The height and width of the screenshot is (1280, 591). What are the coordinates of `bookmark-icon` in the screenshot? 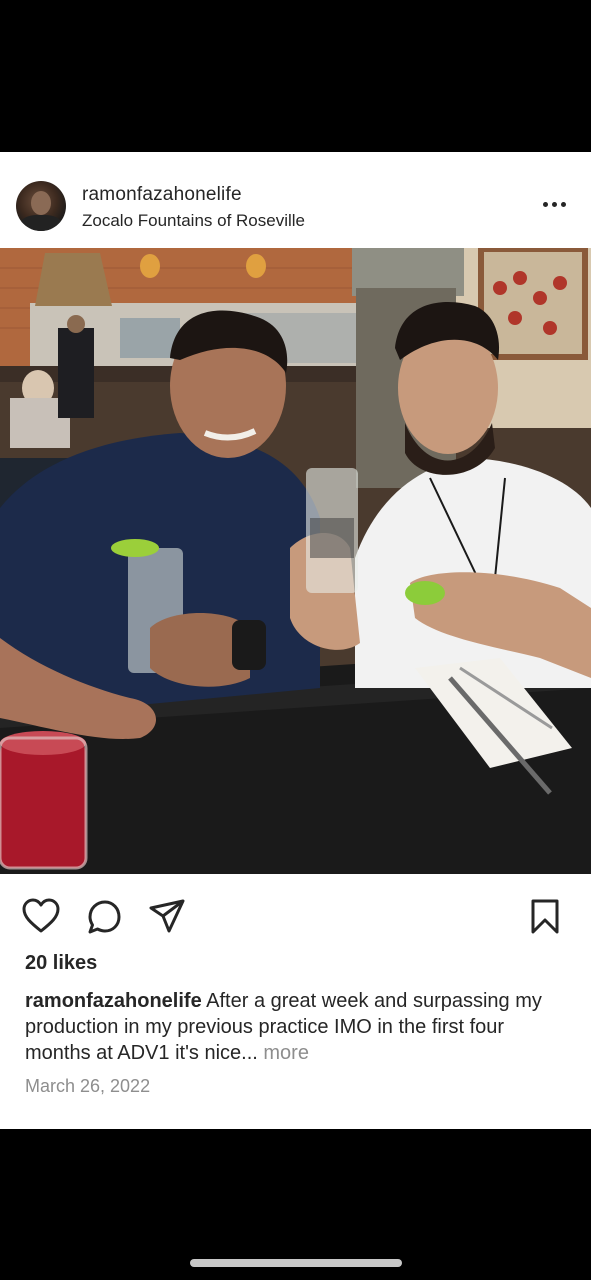 It's located at (545, 917).